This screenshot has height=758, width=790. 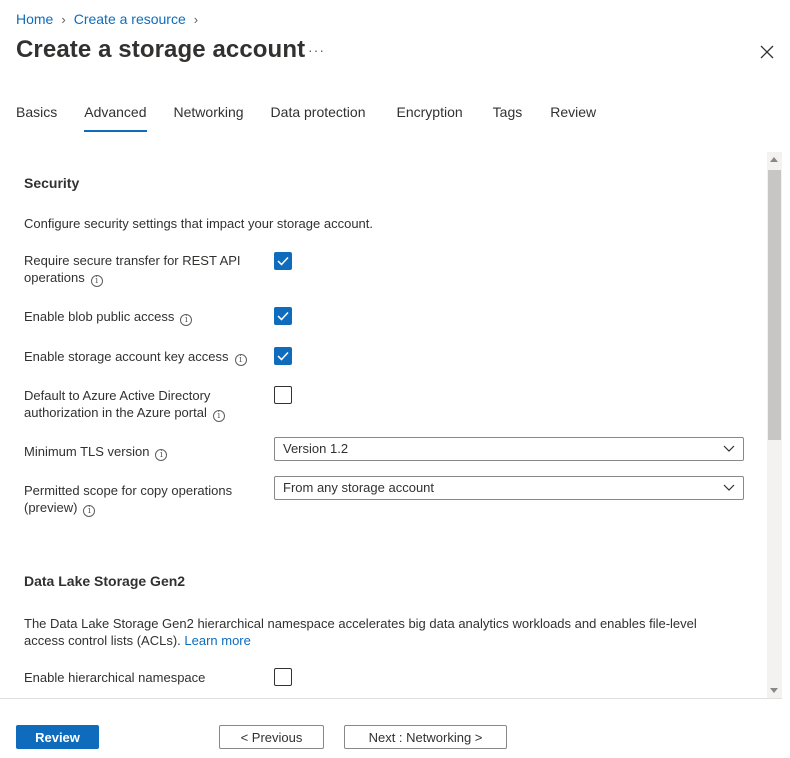 What do you see at coordinates (130, 19) in the screenshot?
I see `breadcrumb-create-resource-link: Create a resource` at bounding box center [130, 19].